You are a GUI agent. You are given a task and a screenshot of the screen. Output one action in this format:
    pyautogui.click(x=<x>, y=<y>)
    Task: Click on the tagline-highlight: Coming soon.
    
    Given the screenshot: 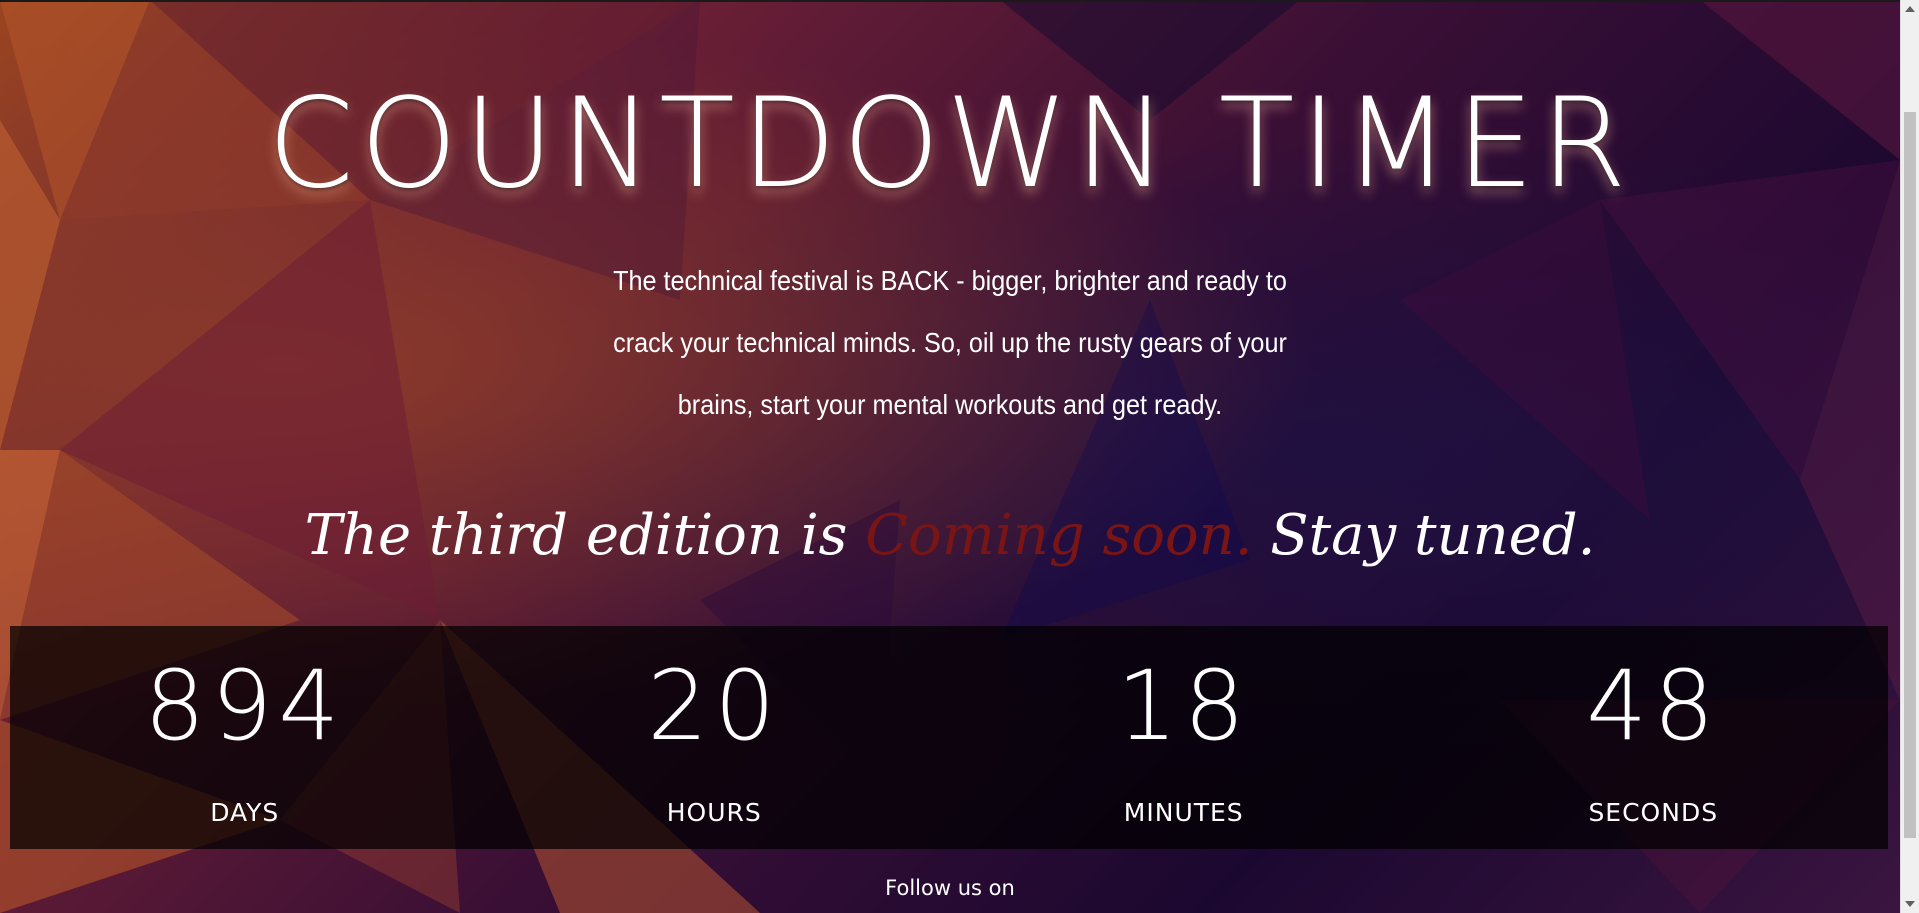 What is the action you would take?
    pyautogui.click(x=1059, y=535)
    